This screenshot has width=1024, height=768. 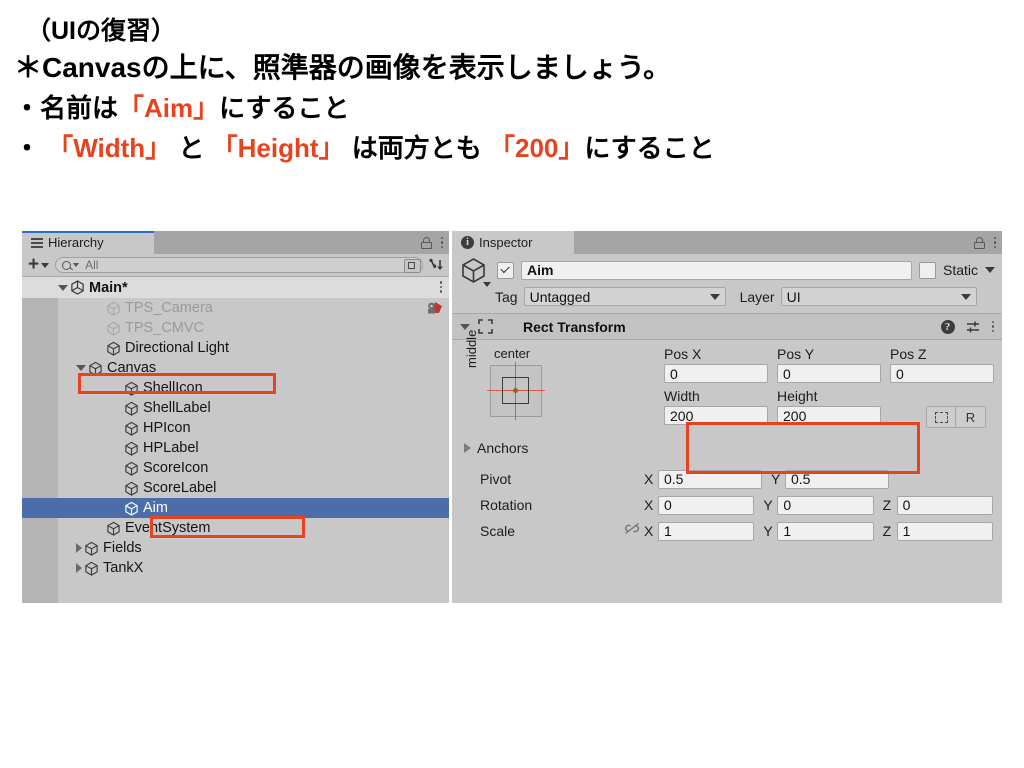 What do you see at coordinates (649, 531) in the screenshot?
I see `scale-x-axis-label: X` at bounding box center [649, 531].